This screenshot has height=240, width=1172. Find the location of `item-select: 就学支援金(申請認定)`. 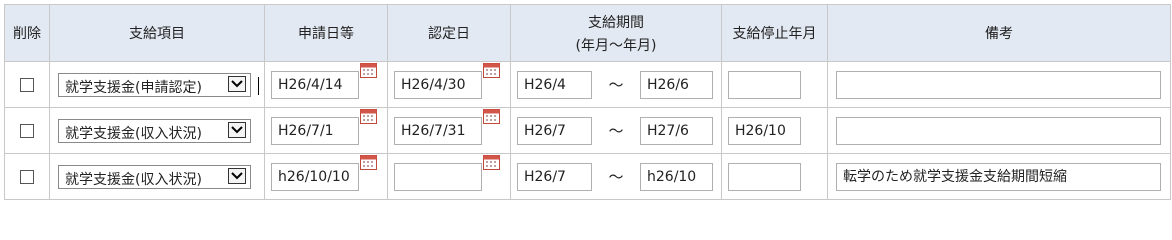

item-select: 就学支援金(申請認定) is located at coordinates (158, 84).